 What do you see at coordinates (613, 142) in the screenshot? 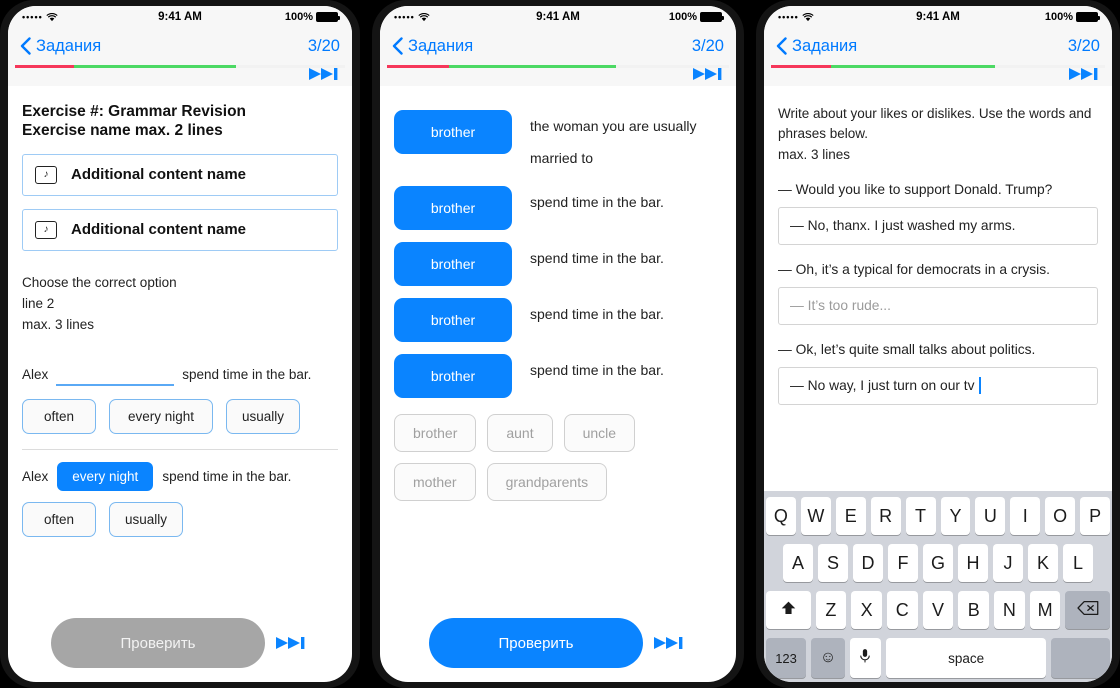
I see `match-text-1: the woman you are usually married to` at bounding box center [613, 142].